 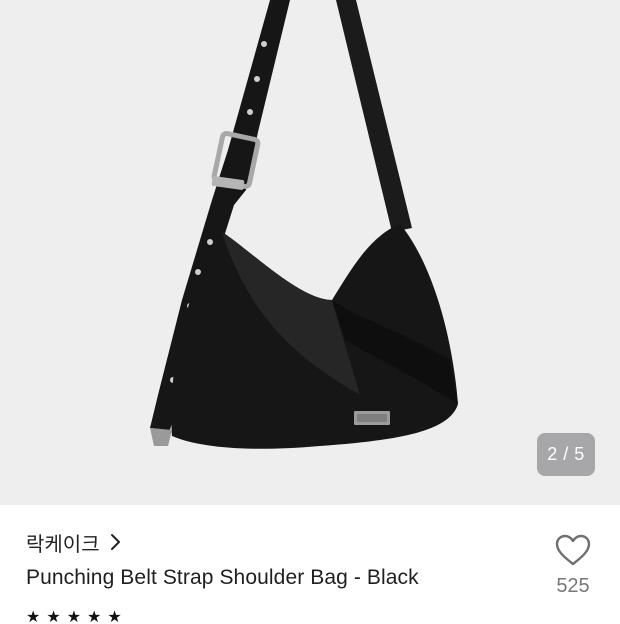 I want to click on like-count: 525, so click(x=573, y=586).